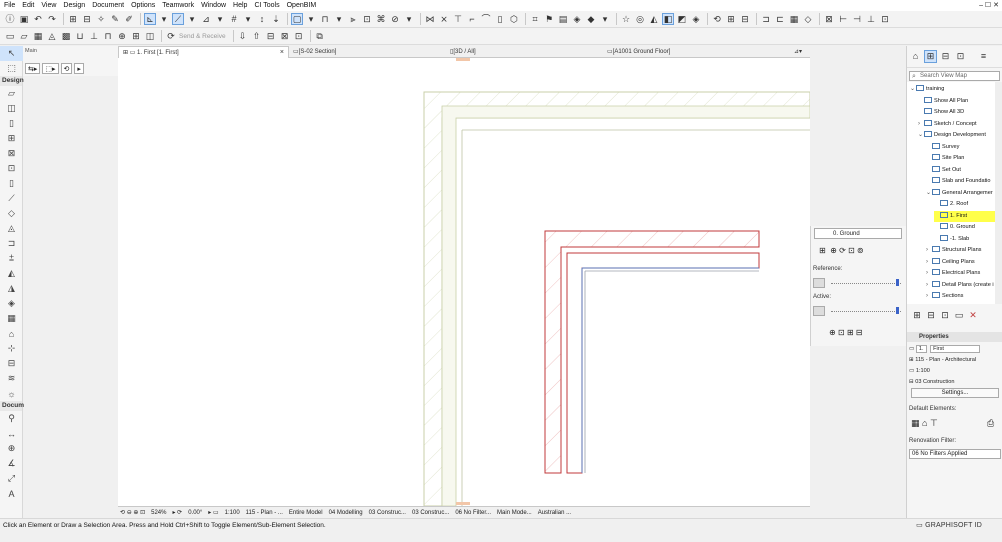  Describe the element at coordinates (381, 19) in the screenshot. I see `mirror-icon: ⌘` at that location.